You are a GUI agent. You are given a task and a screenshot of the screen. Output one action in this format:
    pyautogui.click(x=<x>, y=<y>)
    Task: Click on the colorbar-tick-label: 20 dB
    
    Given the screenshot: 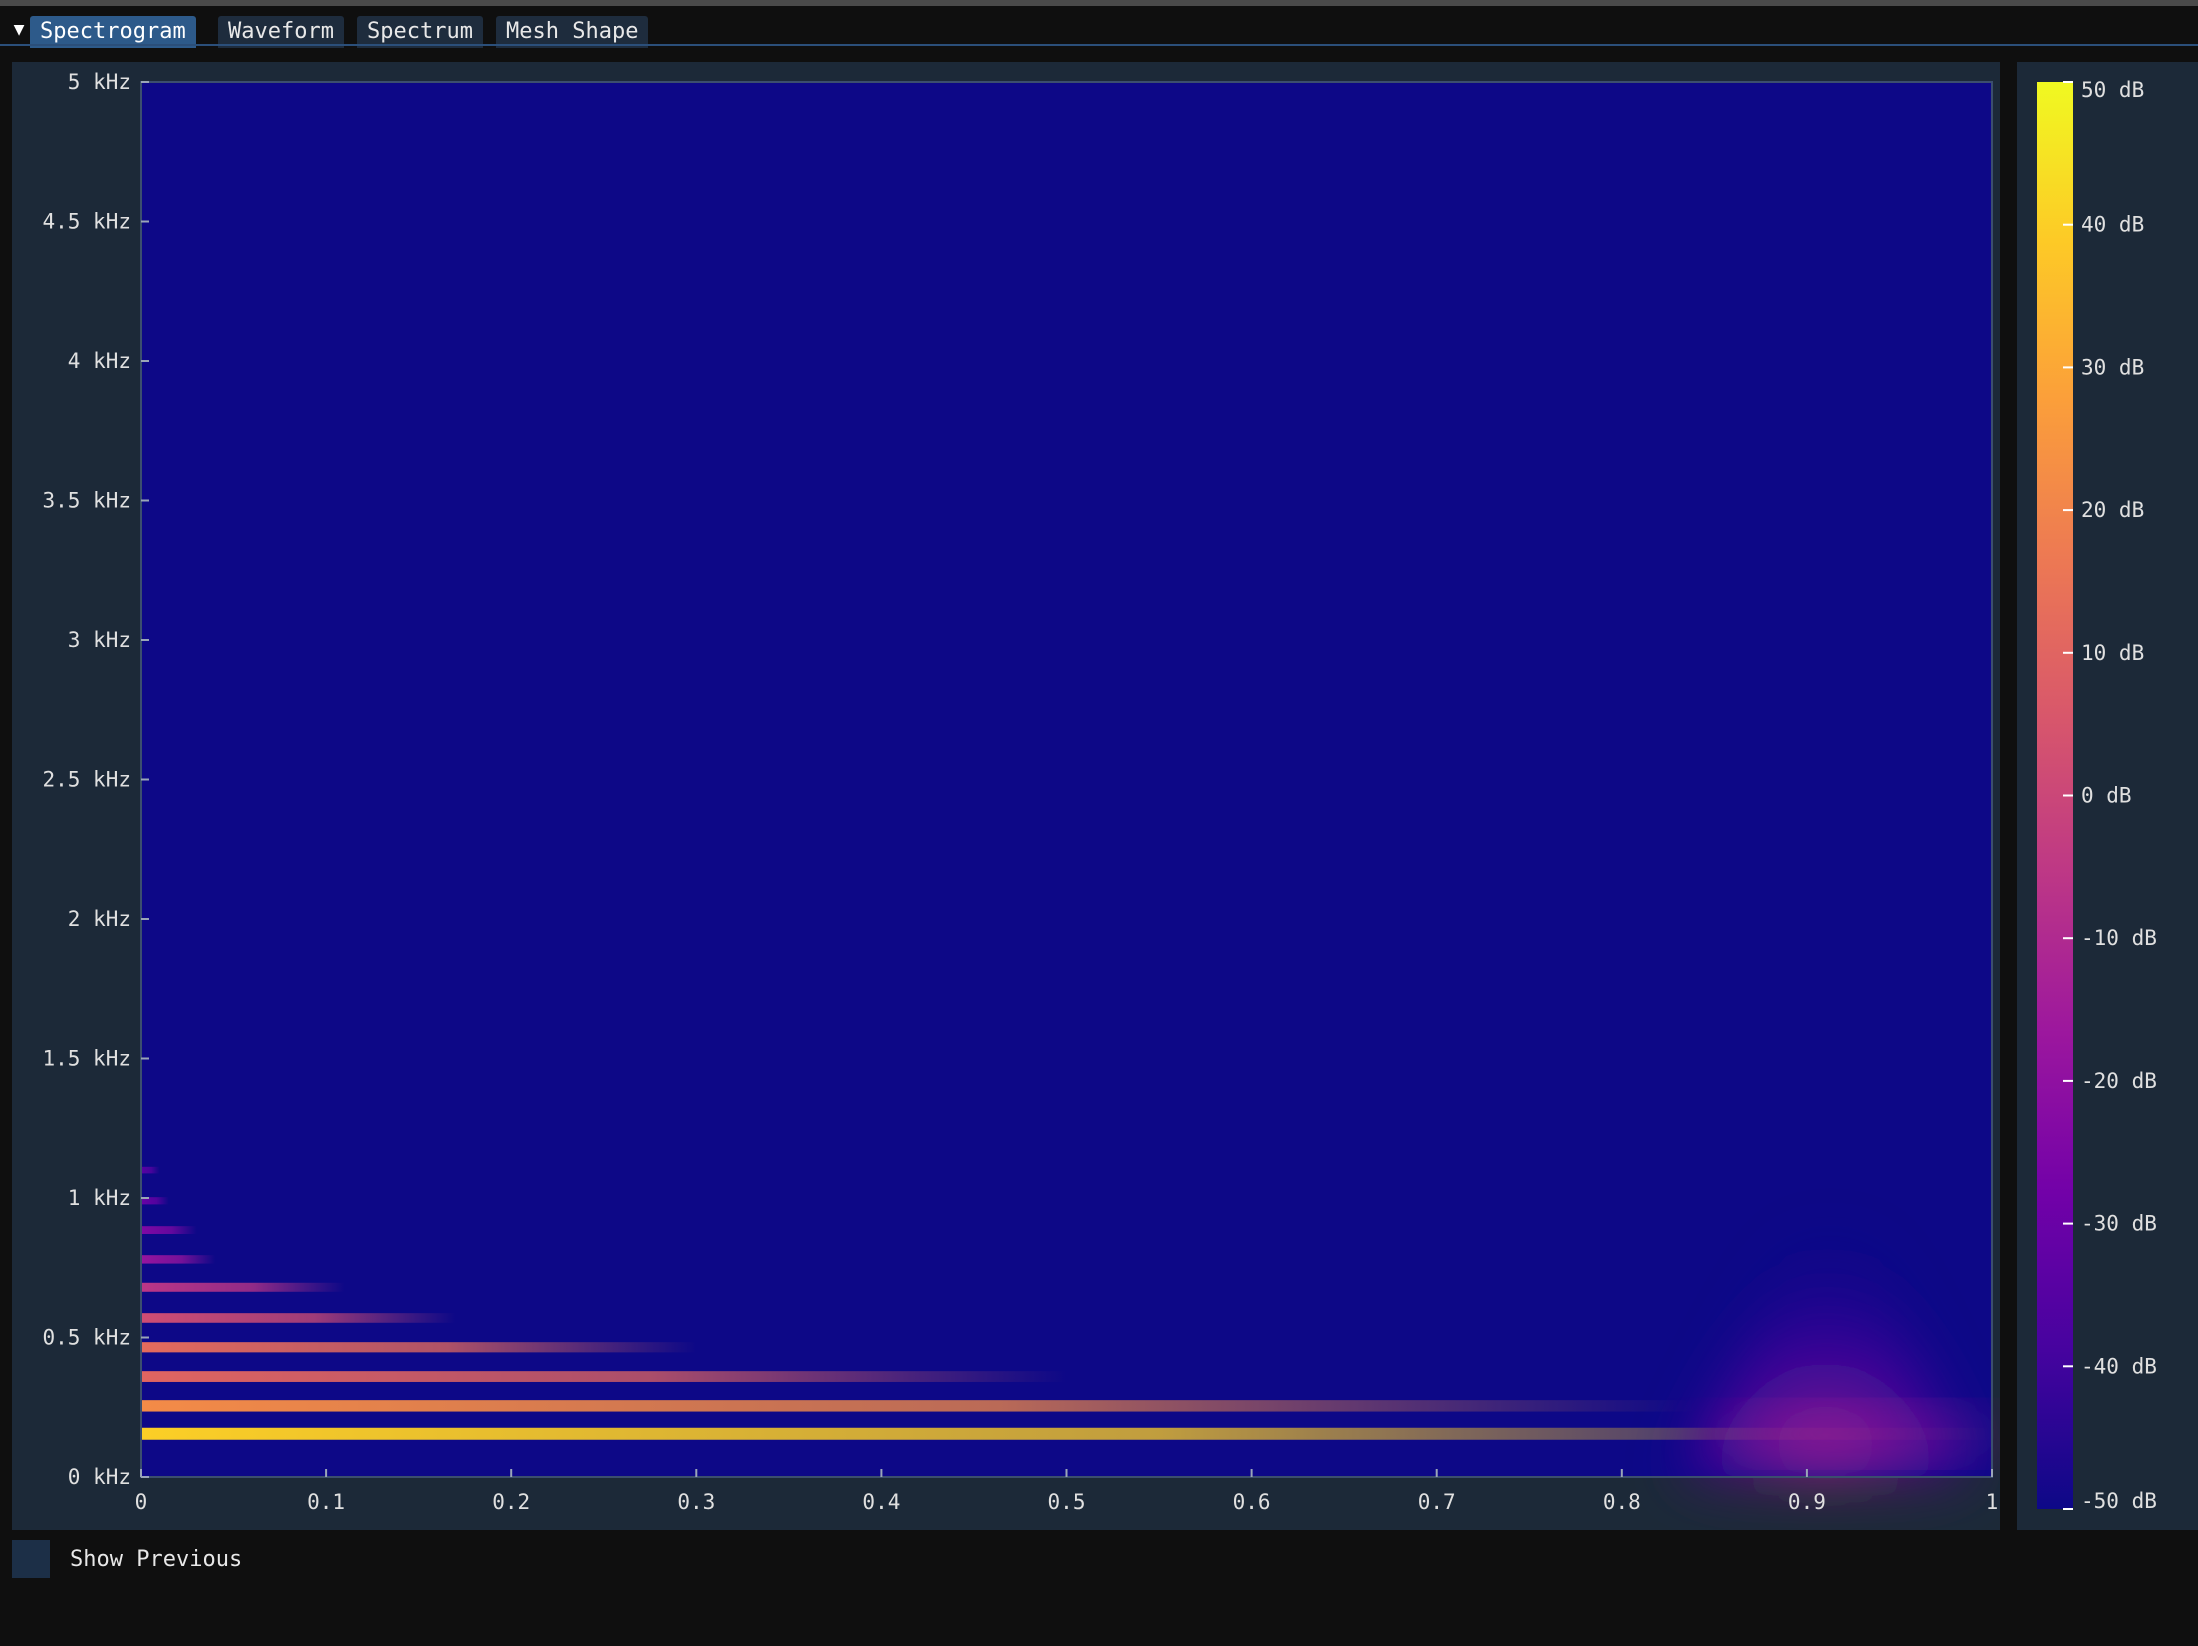 What is the action you would take?
    pyautogui.click(x=2112, y=510)
    